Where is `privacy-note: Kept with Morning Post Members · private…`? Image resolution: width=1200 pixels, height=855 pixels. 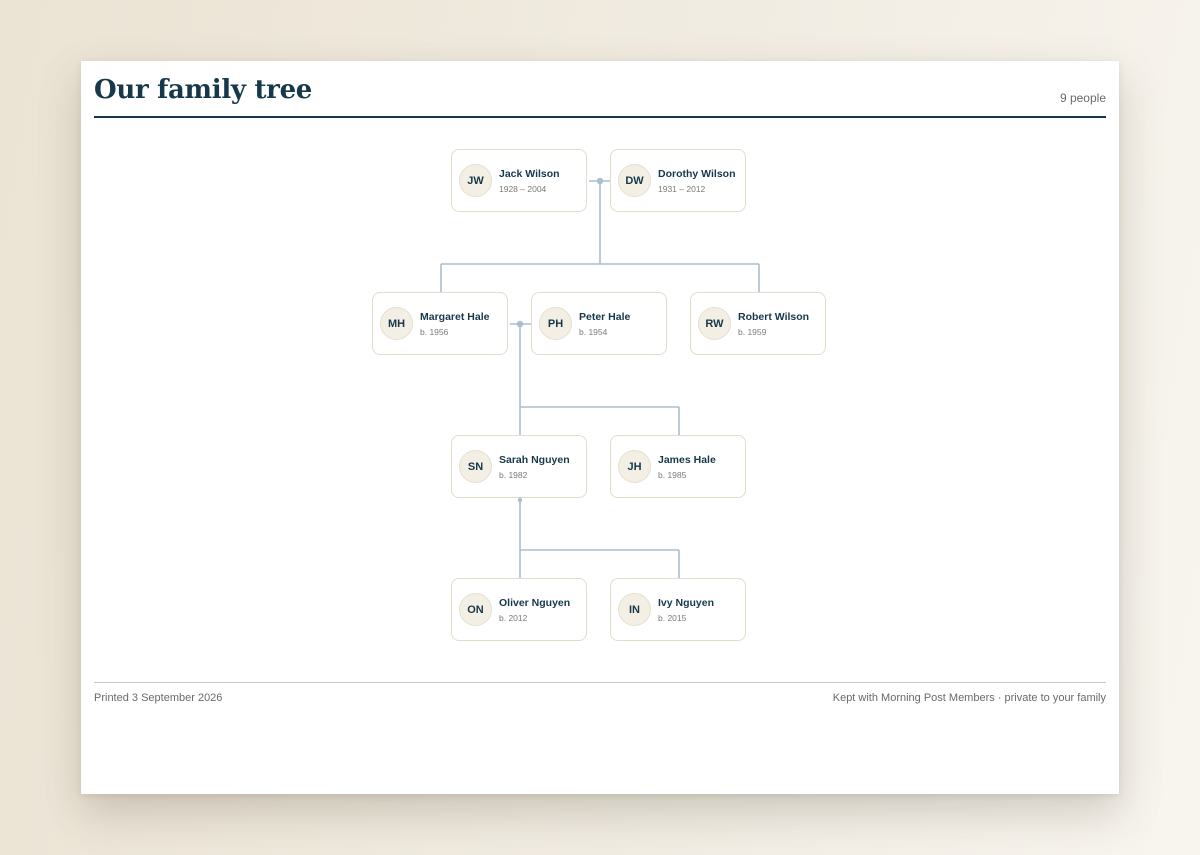 privacy-note: Kept with Morning Post Members · private… is located at coordinates (969, 698).